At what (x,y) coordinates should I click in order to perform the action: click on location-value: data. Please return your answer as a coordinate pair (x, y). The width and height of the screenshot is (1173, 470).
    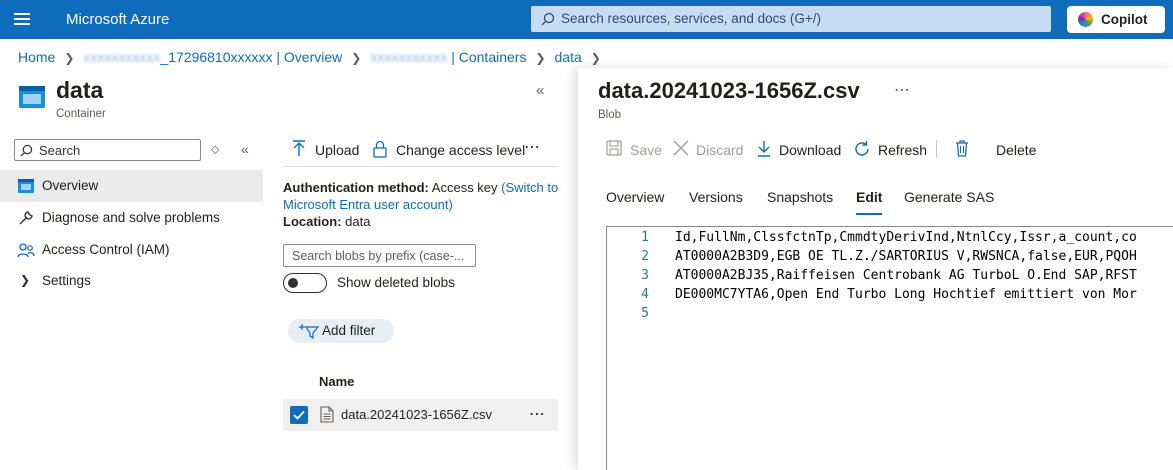
    Looking at the image, I should click on (358, 221).